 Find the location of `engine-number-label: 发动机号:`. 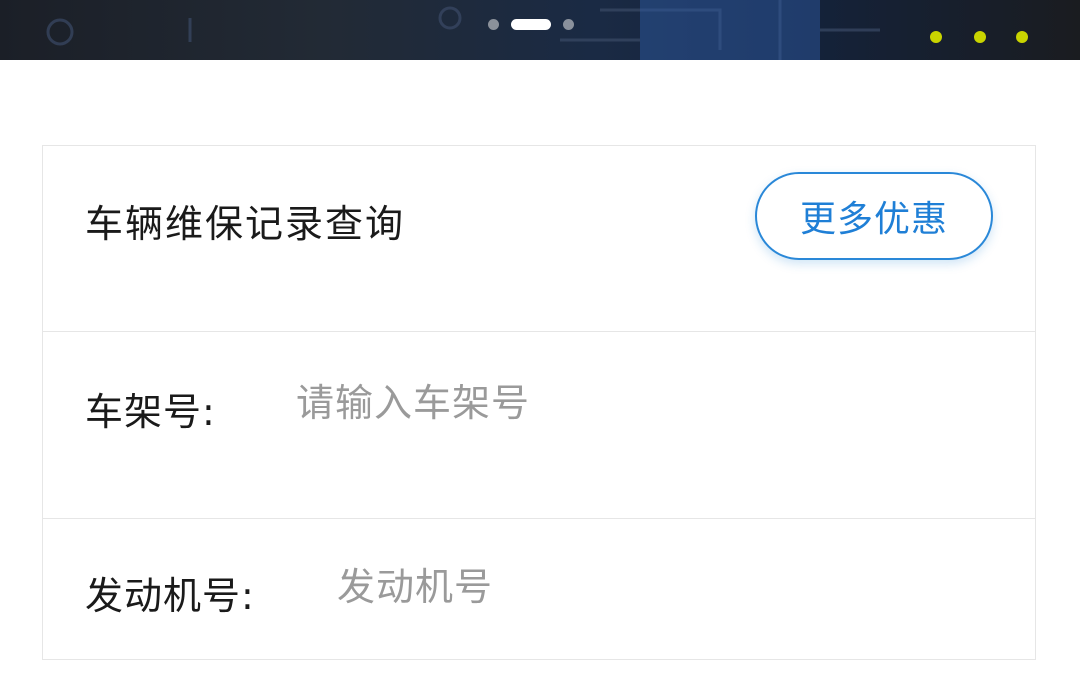

engine-number-label: 发动机号: is located at coordinates (170, 596).